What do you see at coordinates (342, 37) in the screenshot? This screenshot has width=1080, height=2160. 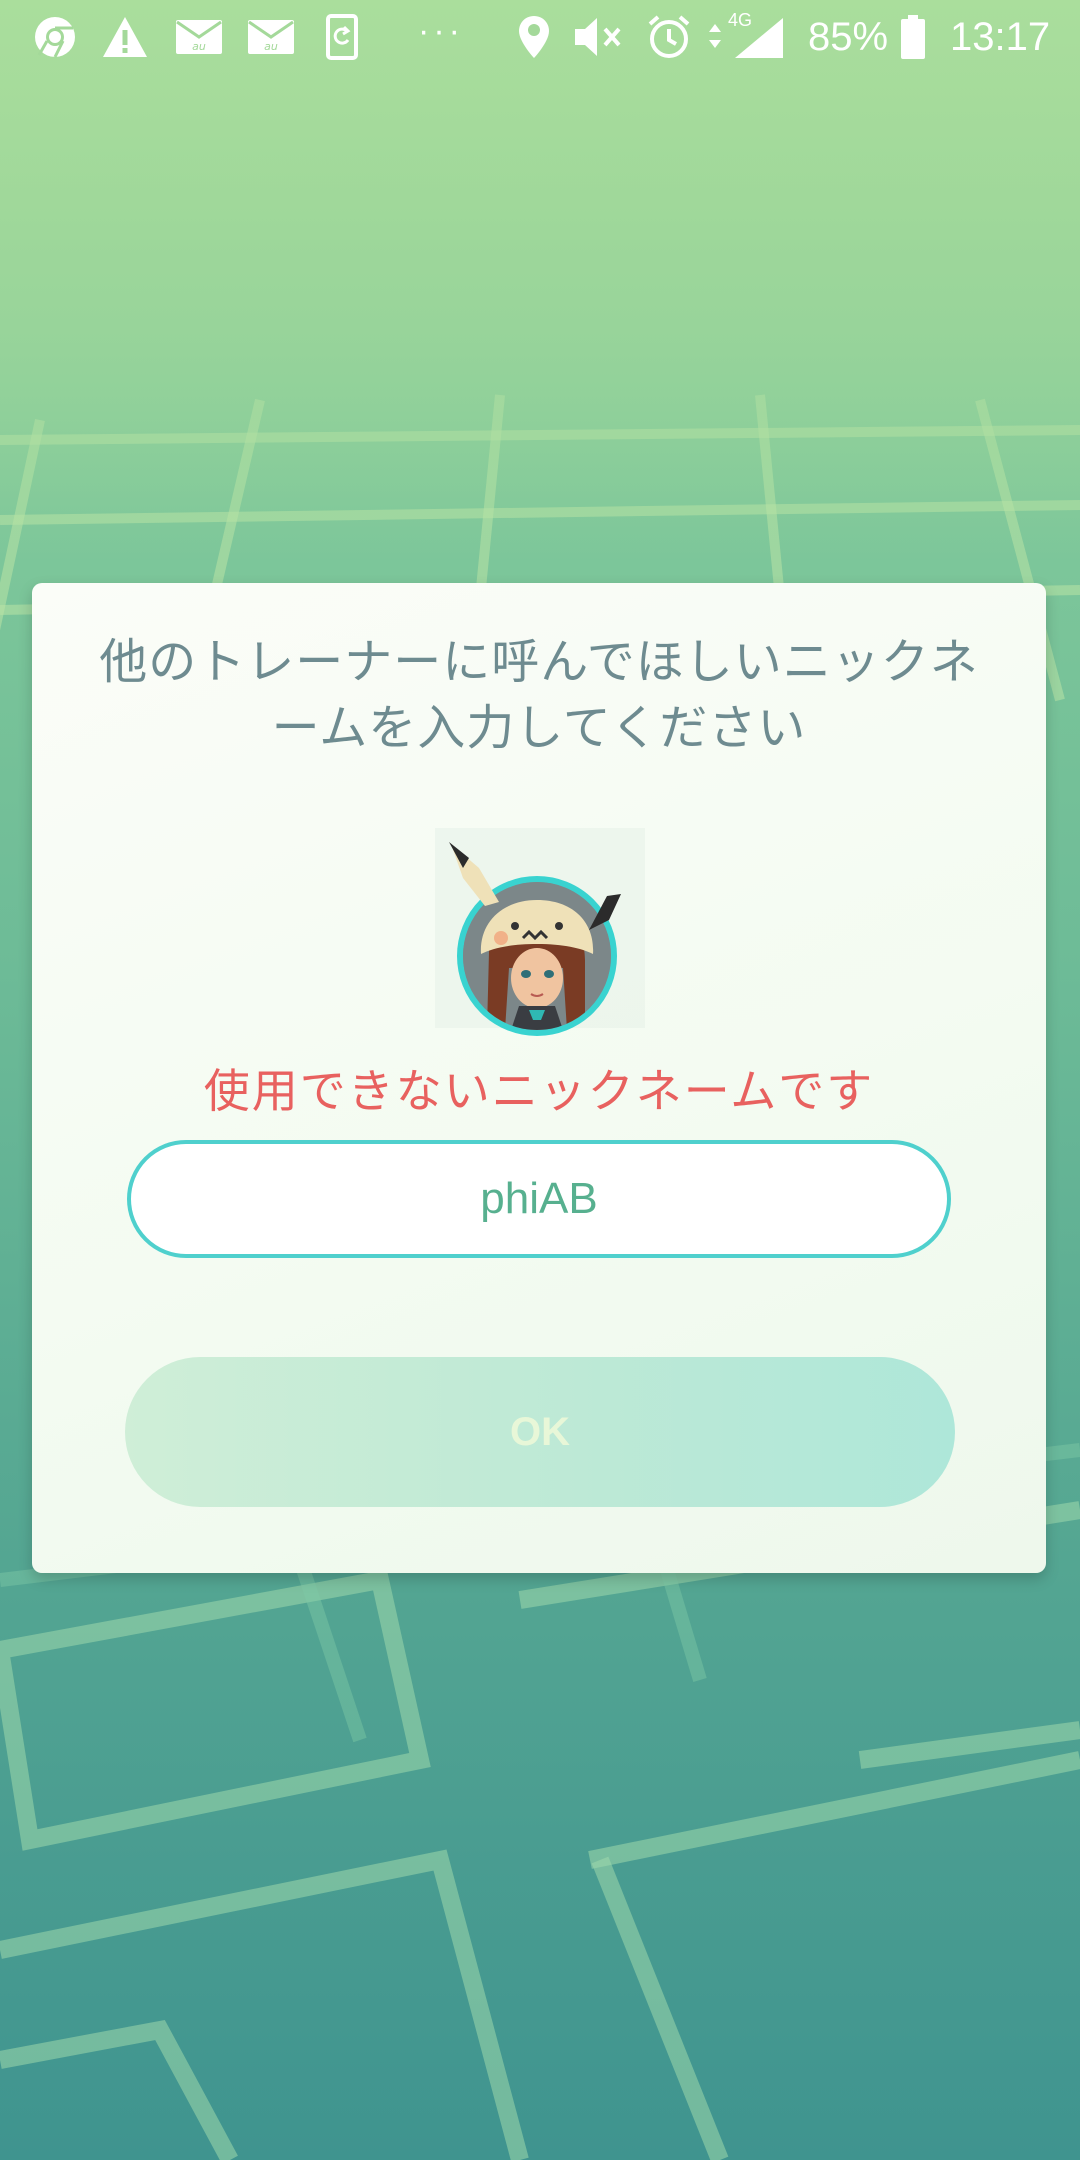 I see `sync-icon` at bounding box center [342, 37].